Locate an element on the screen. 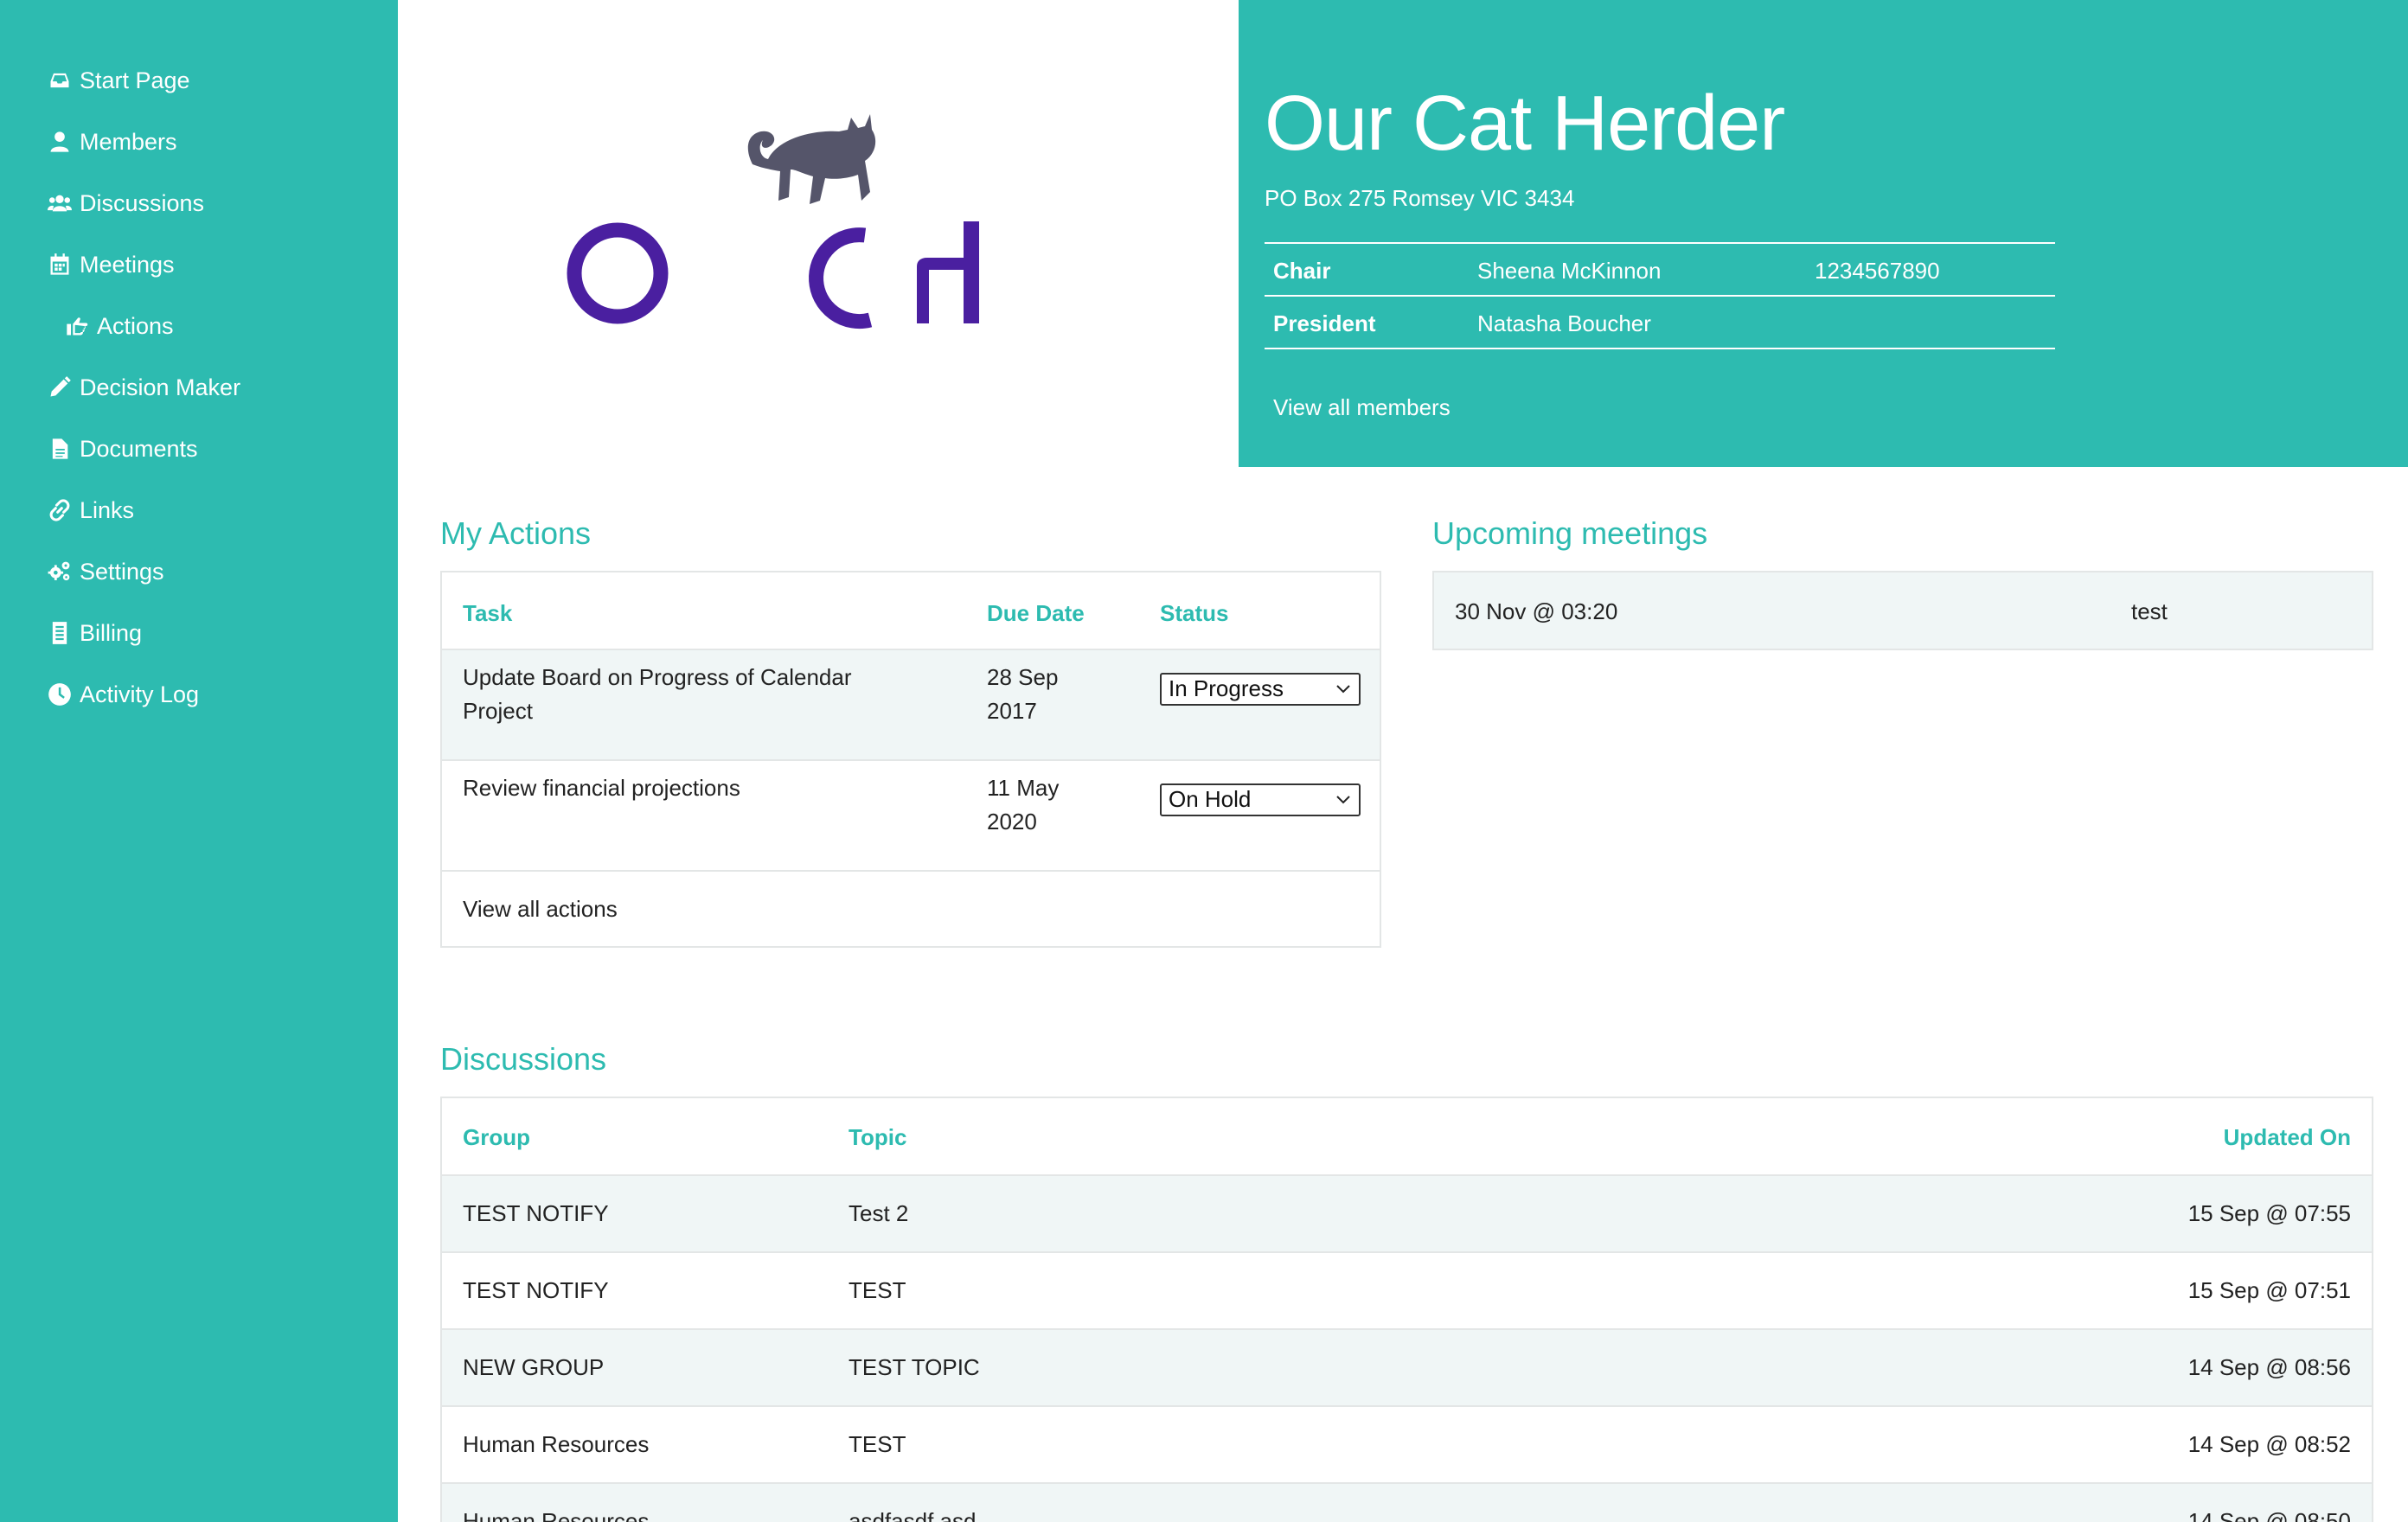  officer-row: Chair Sheena McKinnon 1234567890 is located at coordinates (1660, 270).